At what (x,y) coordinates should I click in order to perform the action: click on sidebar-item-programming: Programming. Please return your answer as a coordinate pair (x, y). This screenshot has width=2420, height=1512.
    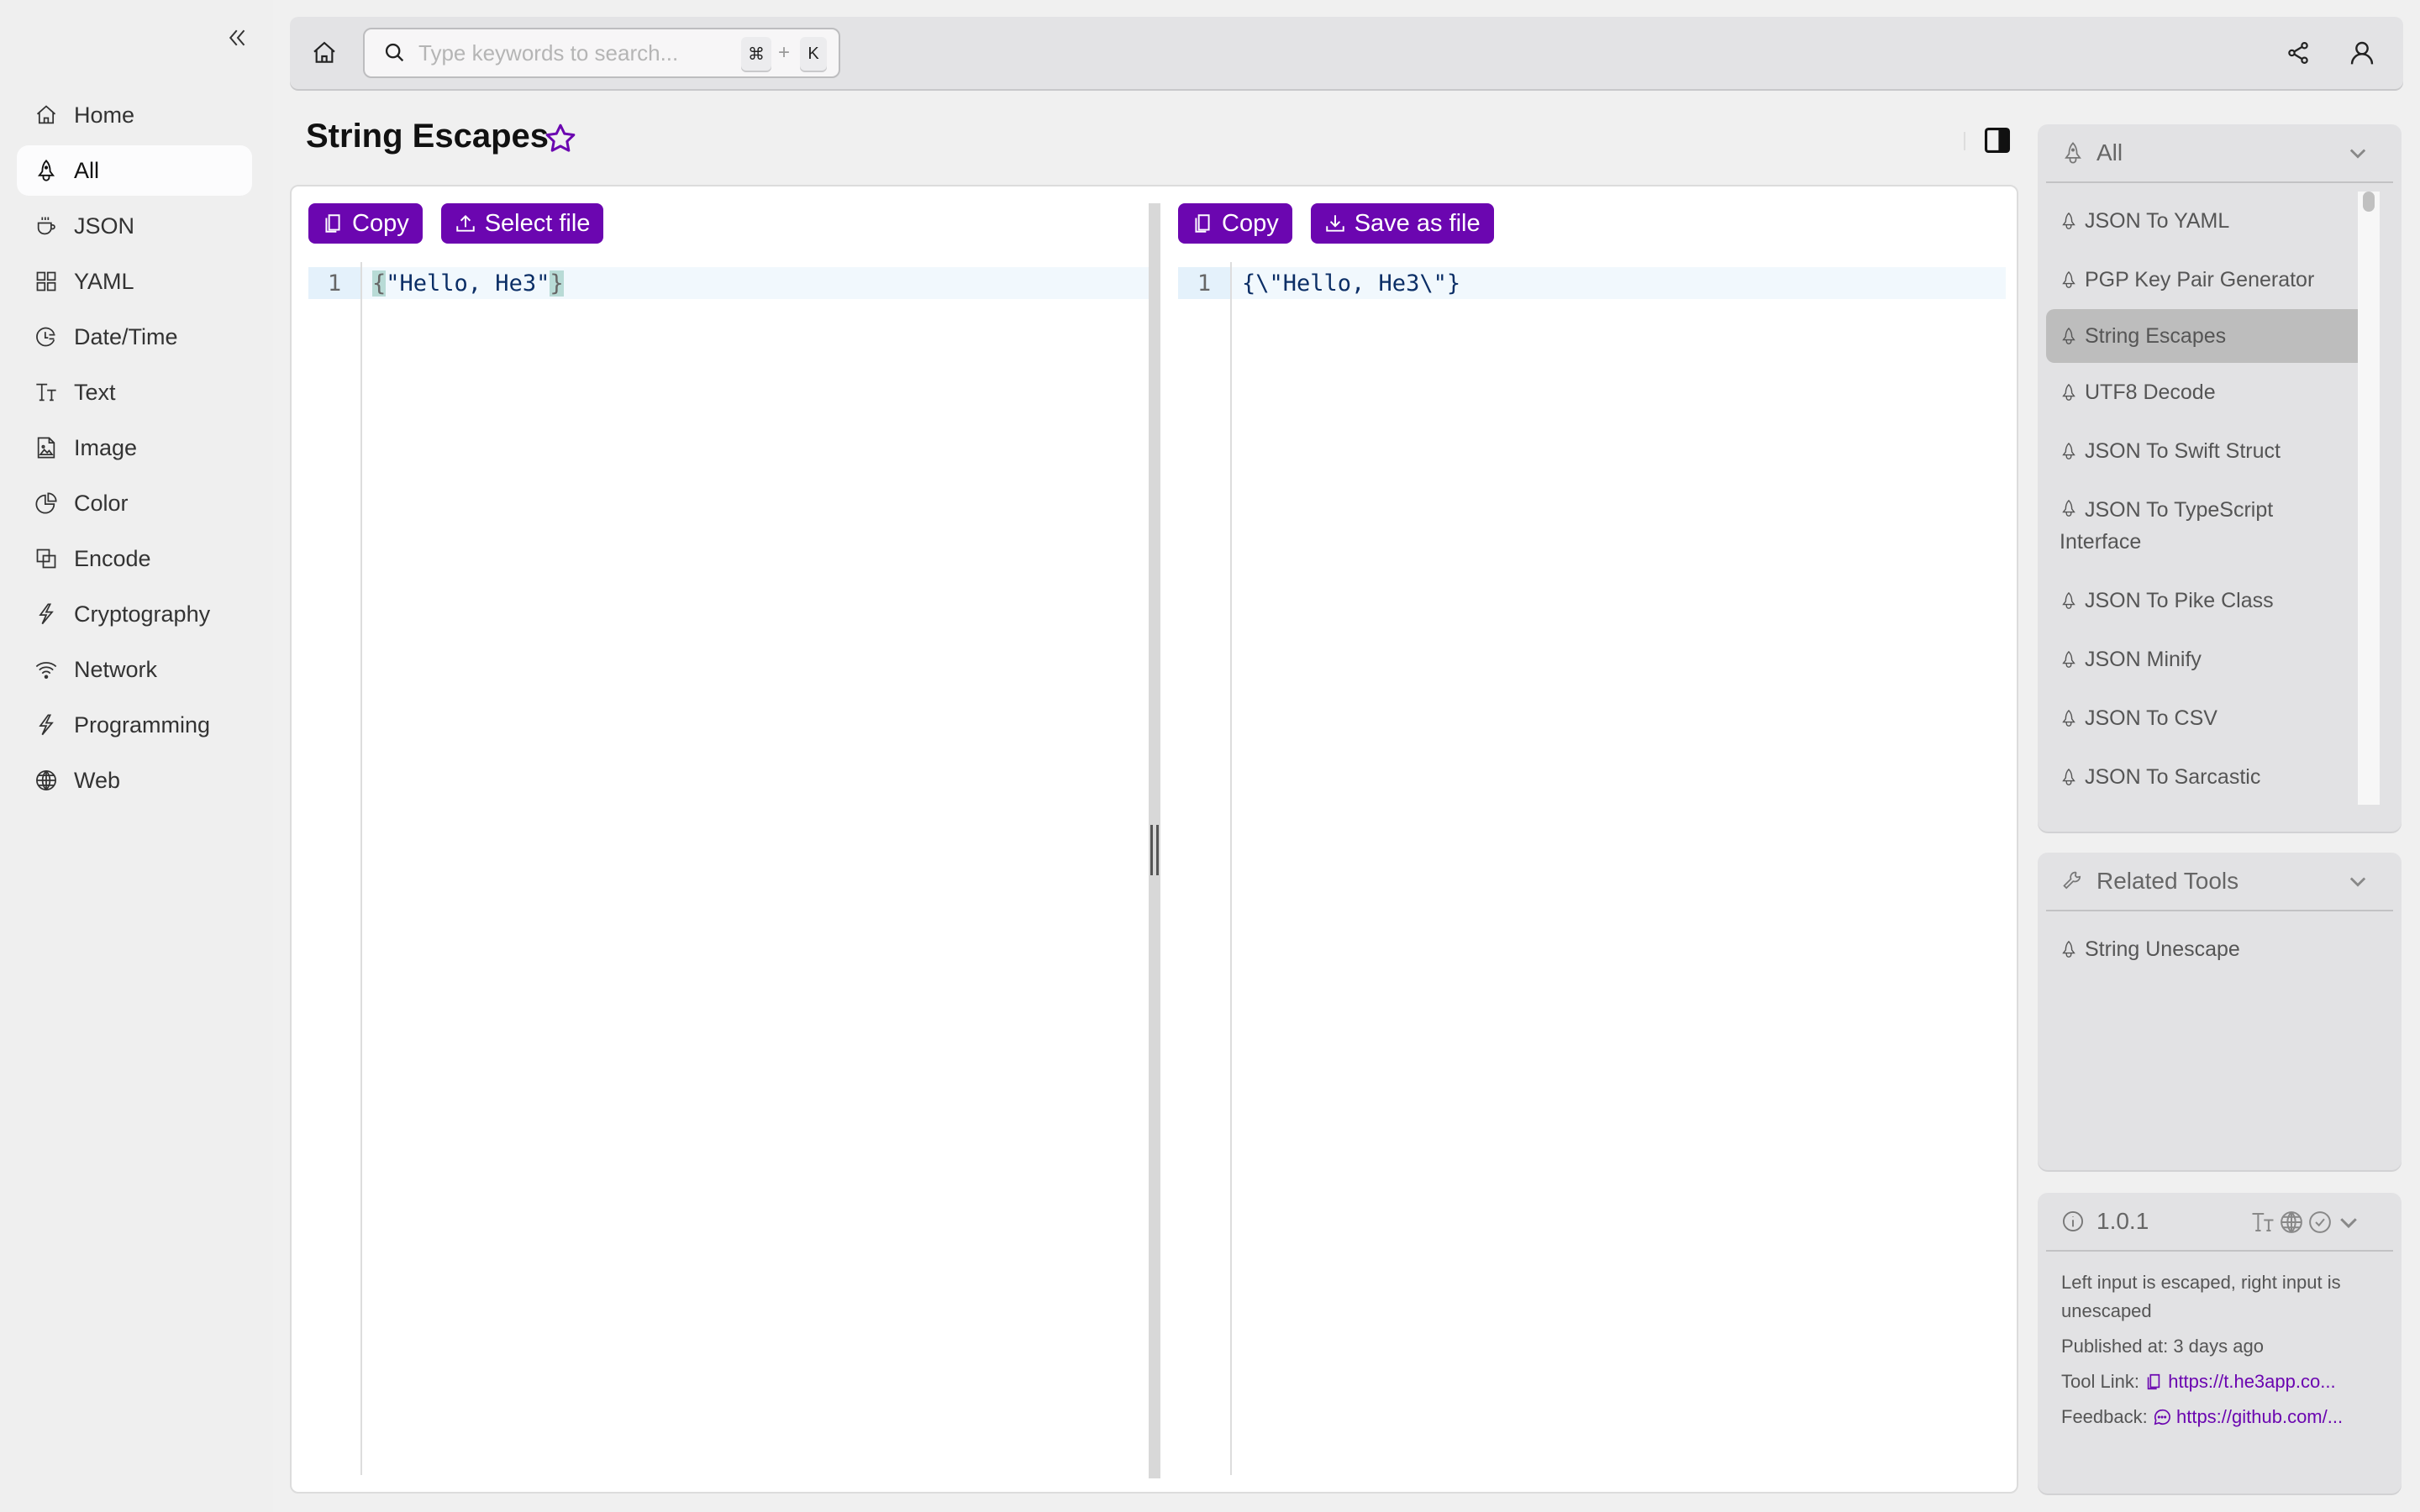
    Looking at the image, I should click on (134, 725).